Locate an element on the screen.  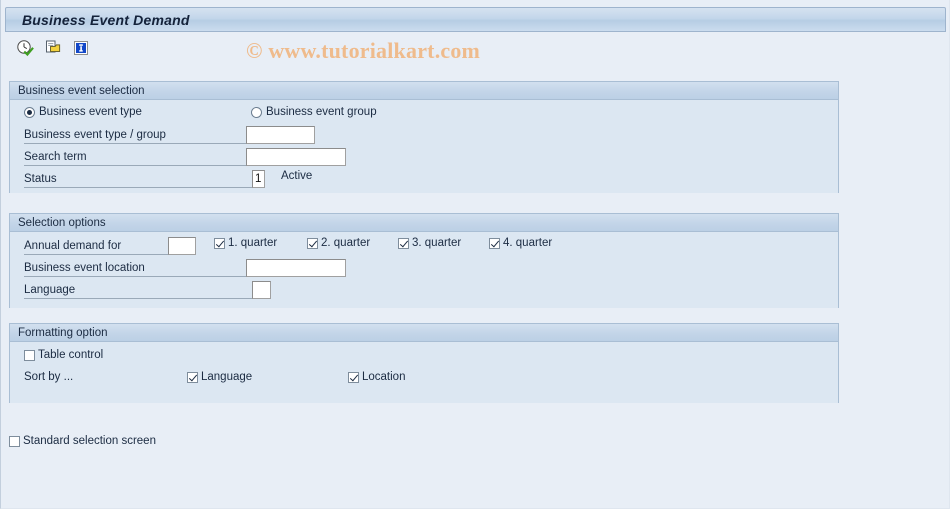
checkbox-quarter-4-indicator is located at coordinates (494, 243).